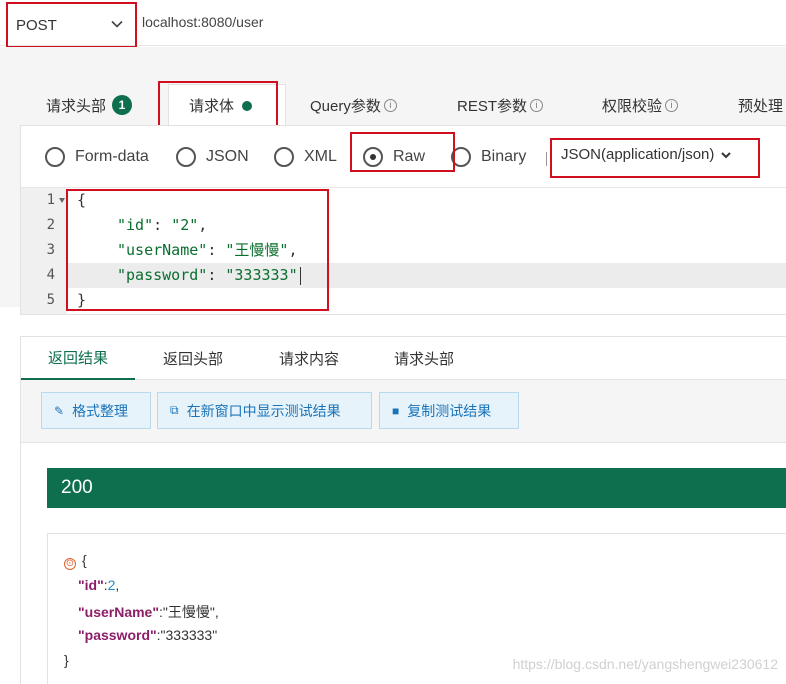 The height and width of the screenshot is (684, 786). What do you see at coordinates (99, 585) in the screenshot?
I see `json-row-id: "id":2,` at bounding box center [99, 585].